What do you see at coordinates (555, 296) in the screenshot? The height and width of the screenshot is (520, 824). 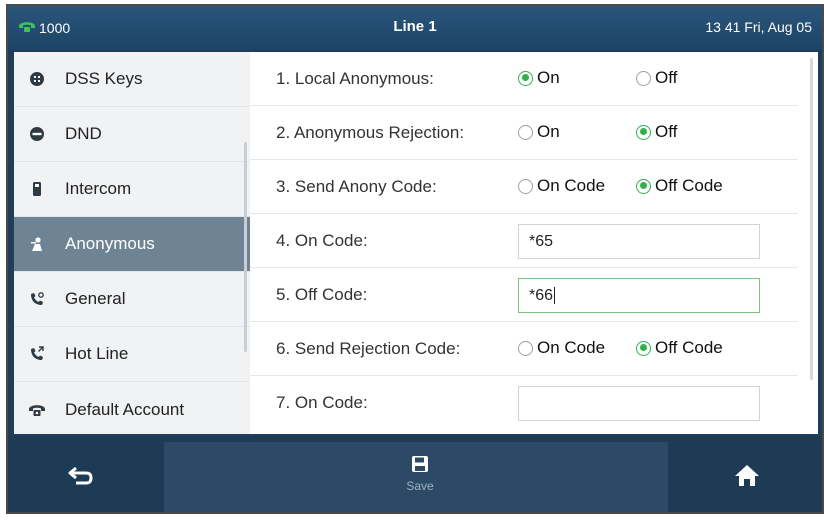 I see `text-cursor` at bounding box center [555, 296].